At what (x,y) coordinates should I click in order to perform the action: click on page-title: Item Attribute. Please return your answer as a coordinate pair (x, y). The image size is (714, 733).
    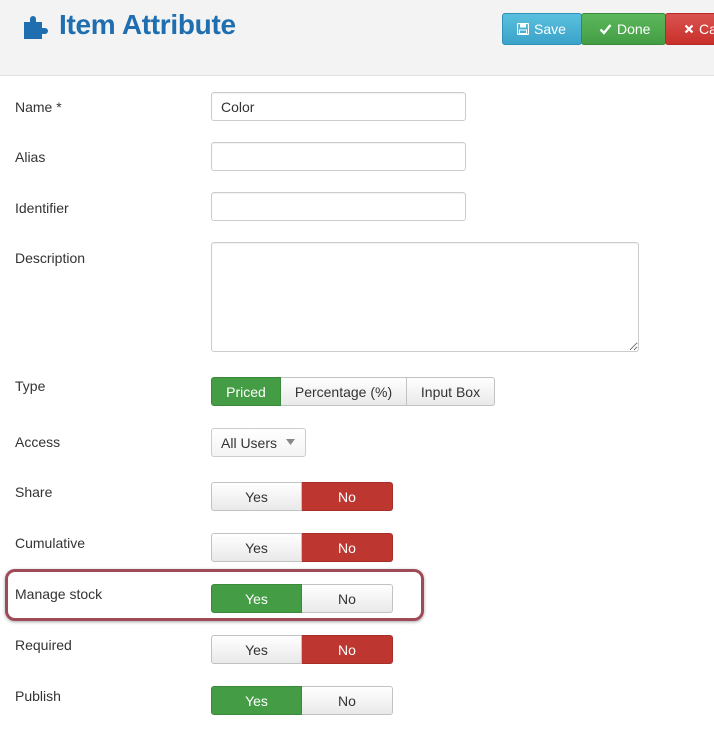
    Looking at the image, I should click on (147, 24).